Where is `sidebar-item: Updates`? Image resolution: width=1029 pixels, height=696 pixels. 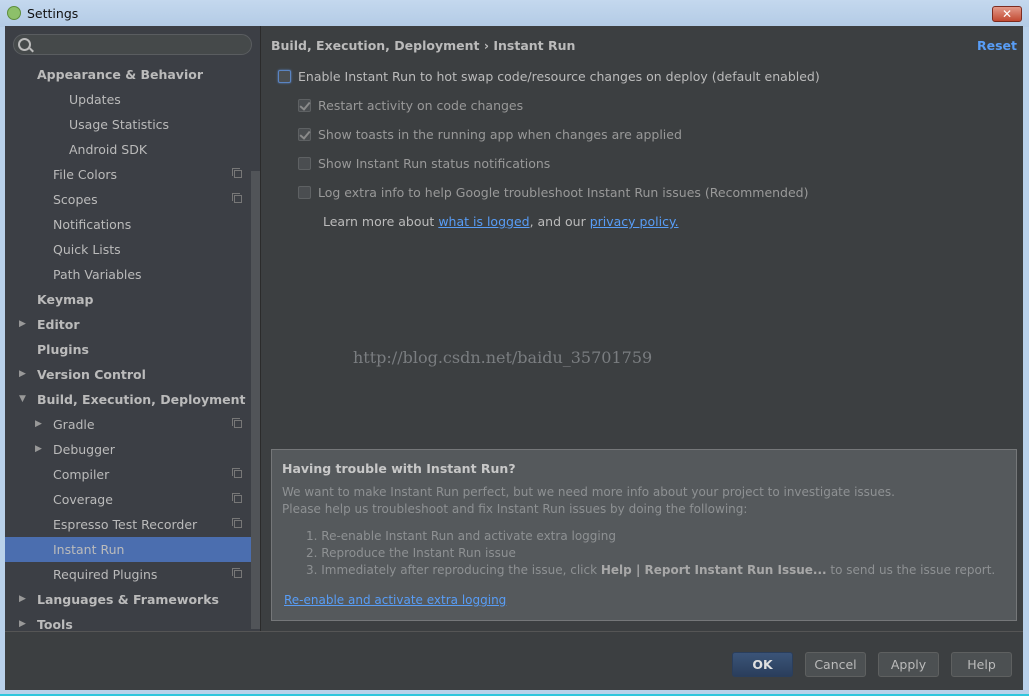
sidebar-item: Updates is located at coordinates (132, 99).